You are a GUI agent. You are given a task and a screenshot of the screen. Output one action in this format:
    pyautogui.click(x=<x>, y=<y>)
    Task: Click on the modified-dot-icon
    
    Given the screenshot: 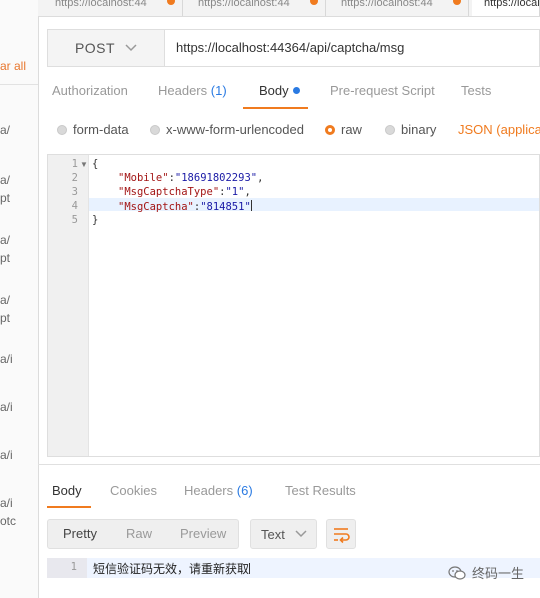 What is the action you would take?
    pyautogui.click(x=296, y=90)
    